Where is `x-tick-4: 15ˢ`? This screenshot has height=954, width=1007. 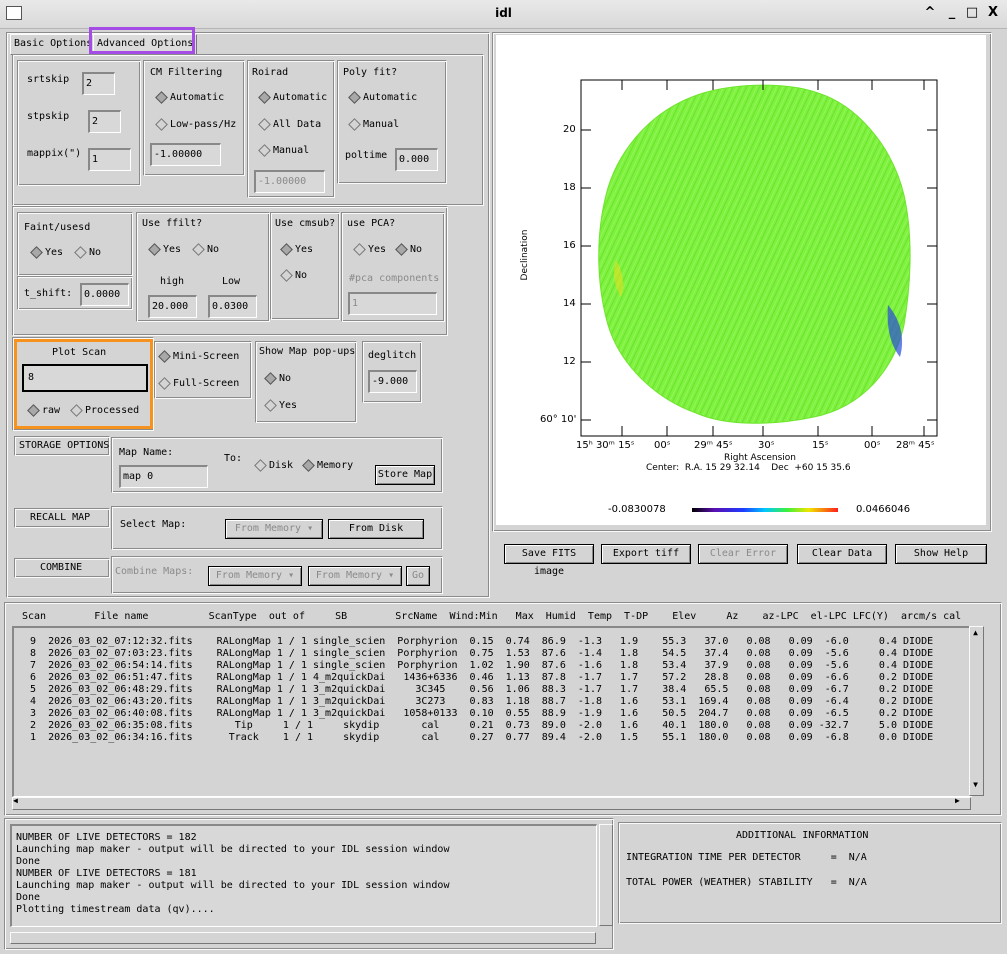
x-tick-4: 15ˢ is located at coordinates (820, 445).